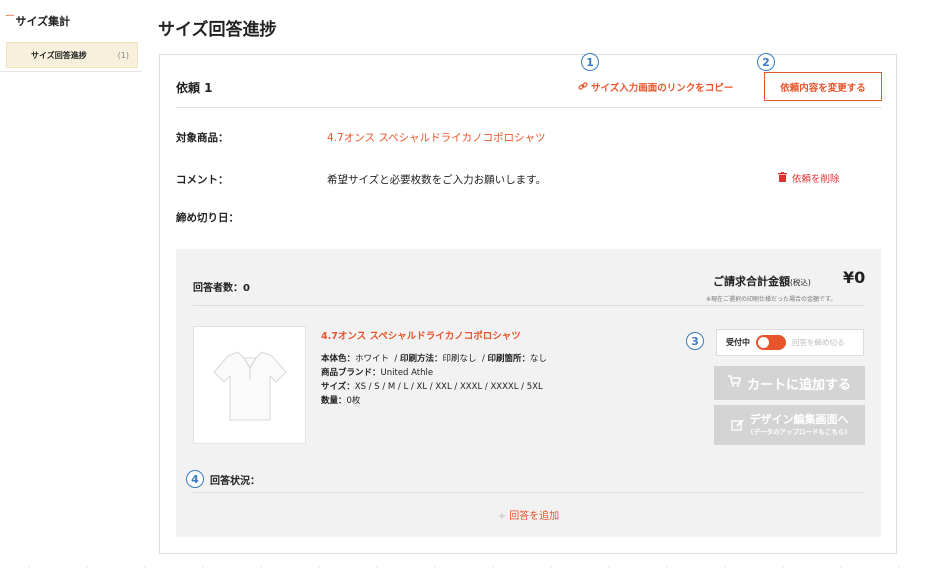 This screenshot has width=930, height=573. Describe the element at coordinates (421, 359) in the screenshot. I see `method-label: 印刷方法：` at that location.